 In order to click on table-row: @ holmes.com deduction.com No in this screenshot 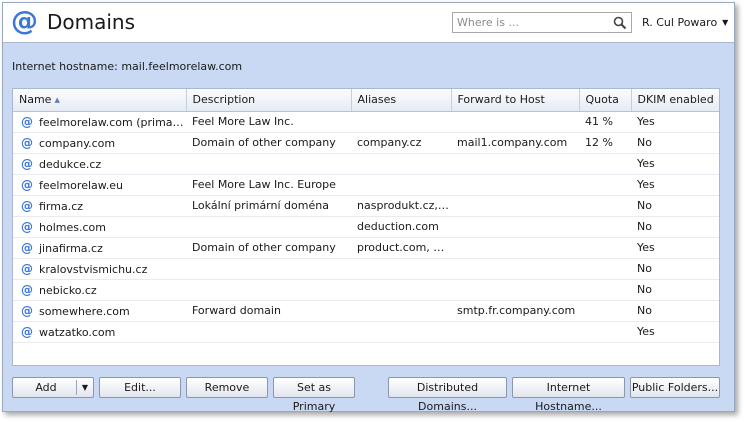, I will do `click(366, 227)`.